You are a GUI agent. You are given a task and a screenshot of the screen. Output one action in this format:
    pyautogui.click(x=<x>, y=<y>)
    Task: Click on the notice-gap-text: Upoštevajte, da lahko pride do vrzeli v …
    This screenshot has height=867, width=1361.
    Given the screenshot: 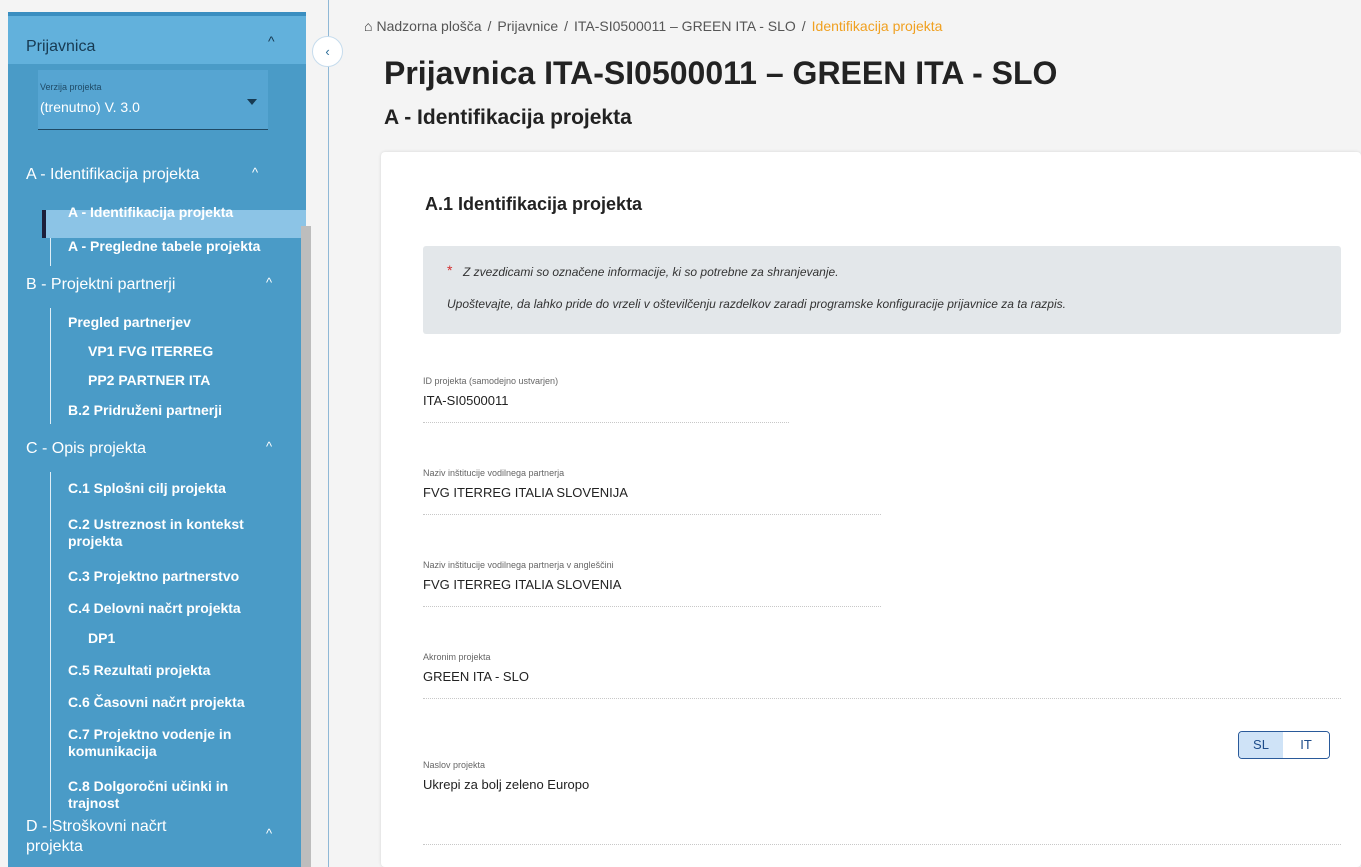 What is the action you would take?
    pyautogui.click(x=756, y=304)
    